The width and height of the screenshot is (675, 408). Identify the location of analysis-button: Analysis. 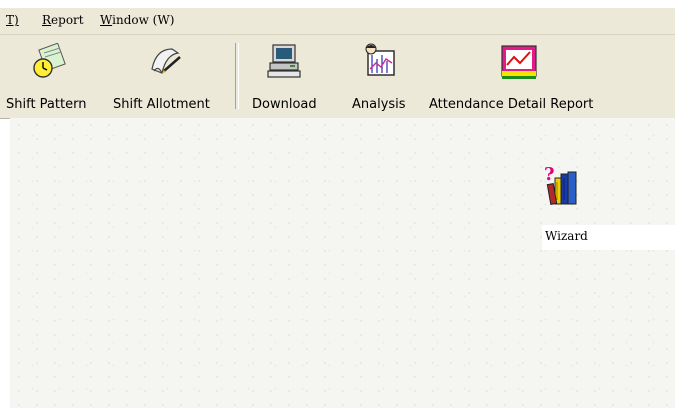
(380, 77).